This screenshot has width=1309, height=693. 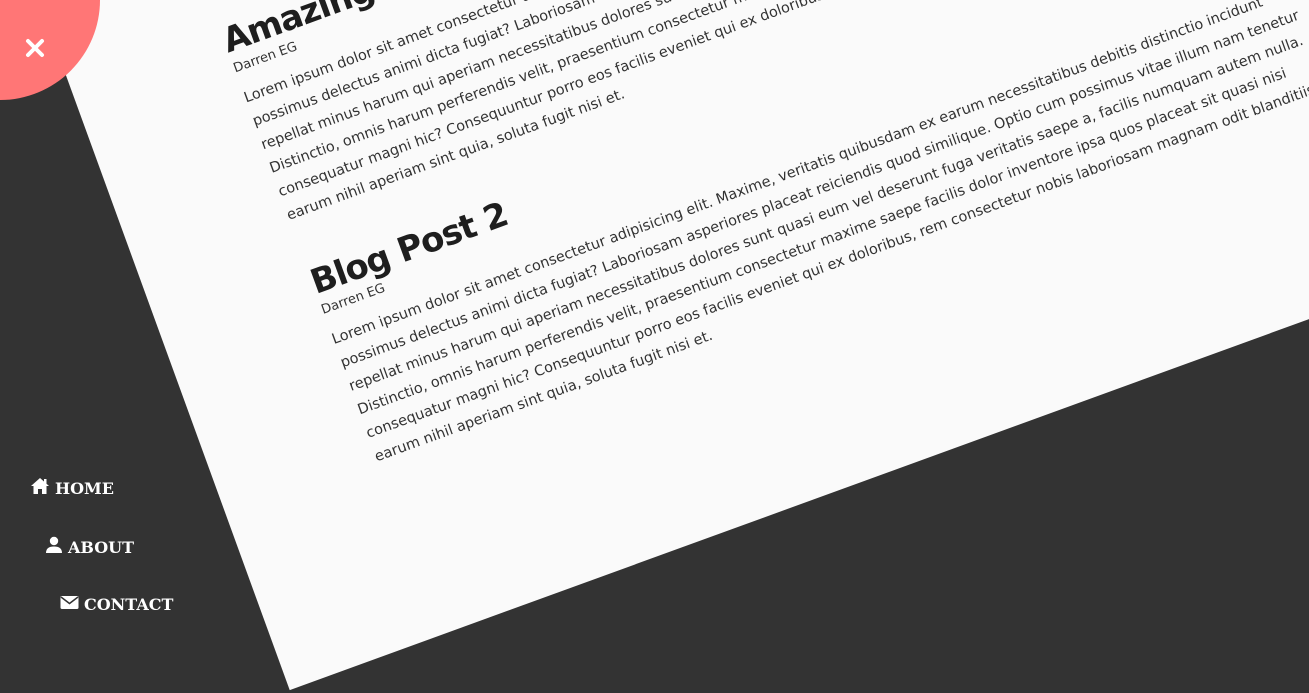 I want to click on close-icon, so click(x=35, y=48).